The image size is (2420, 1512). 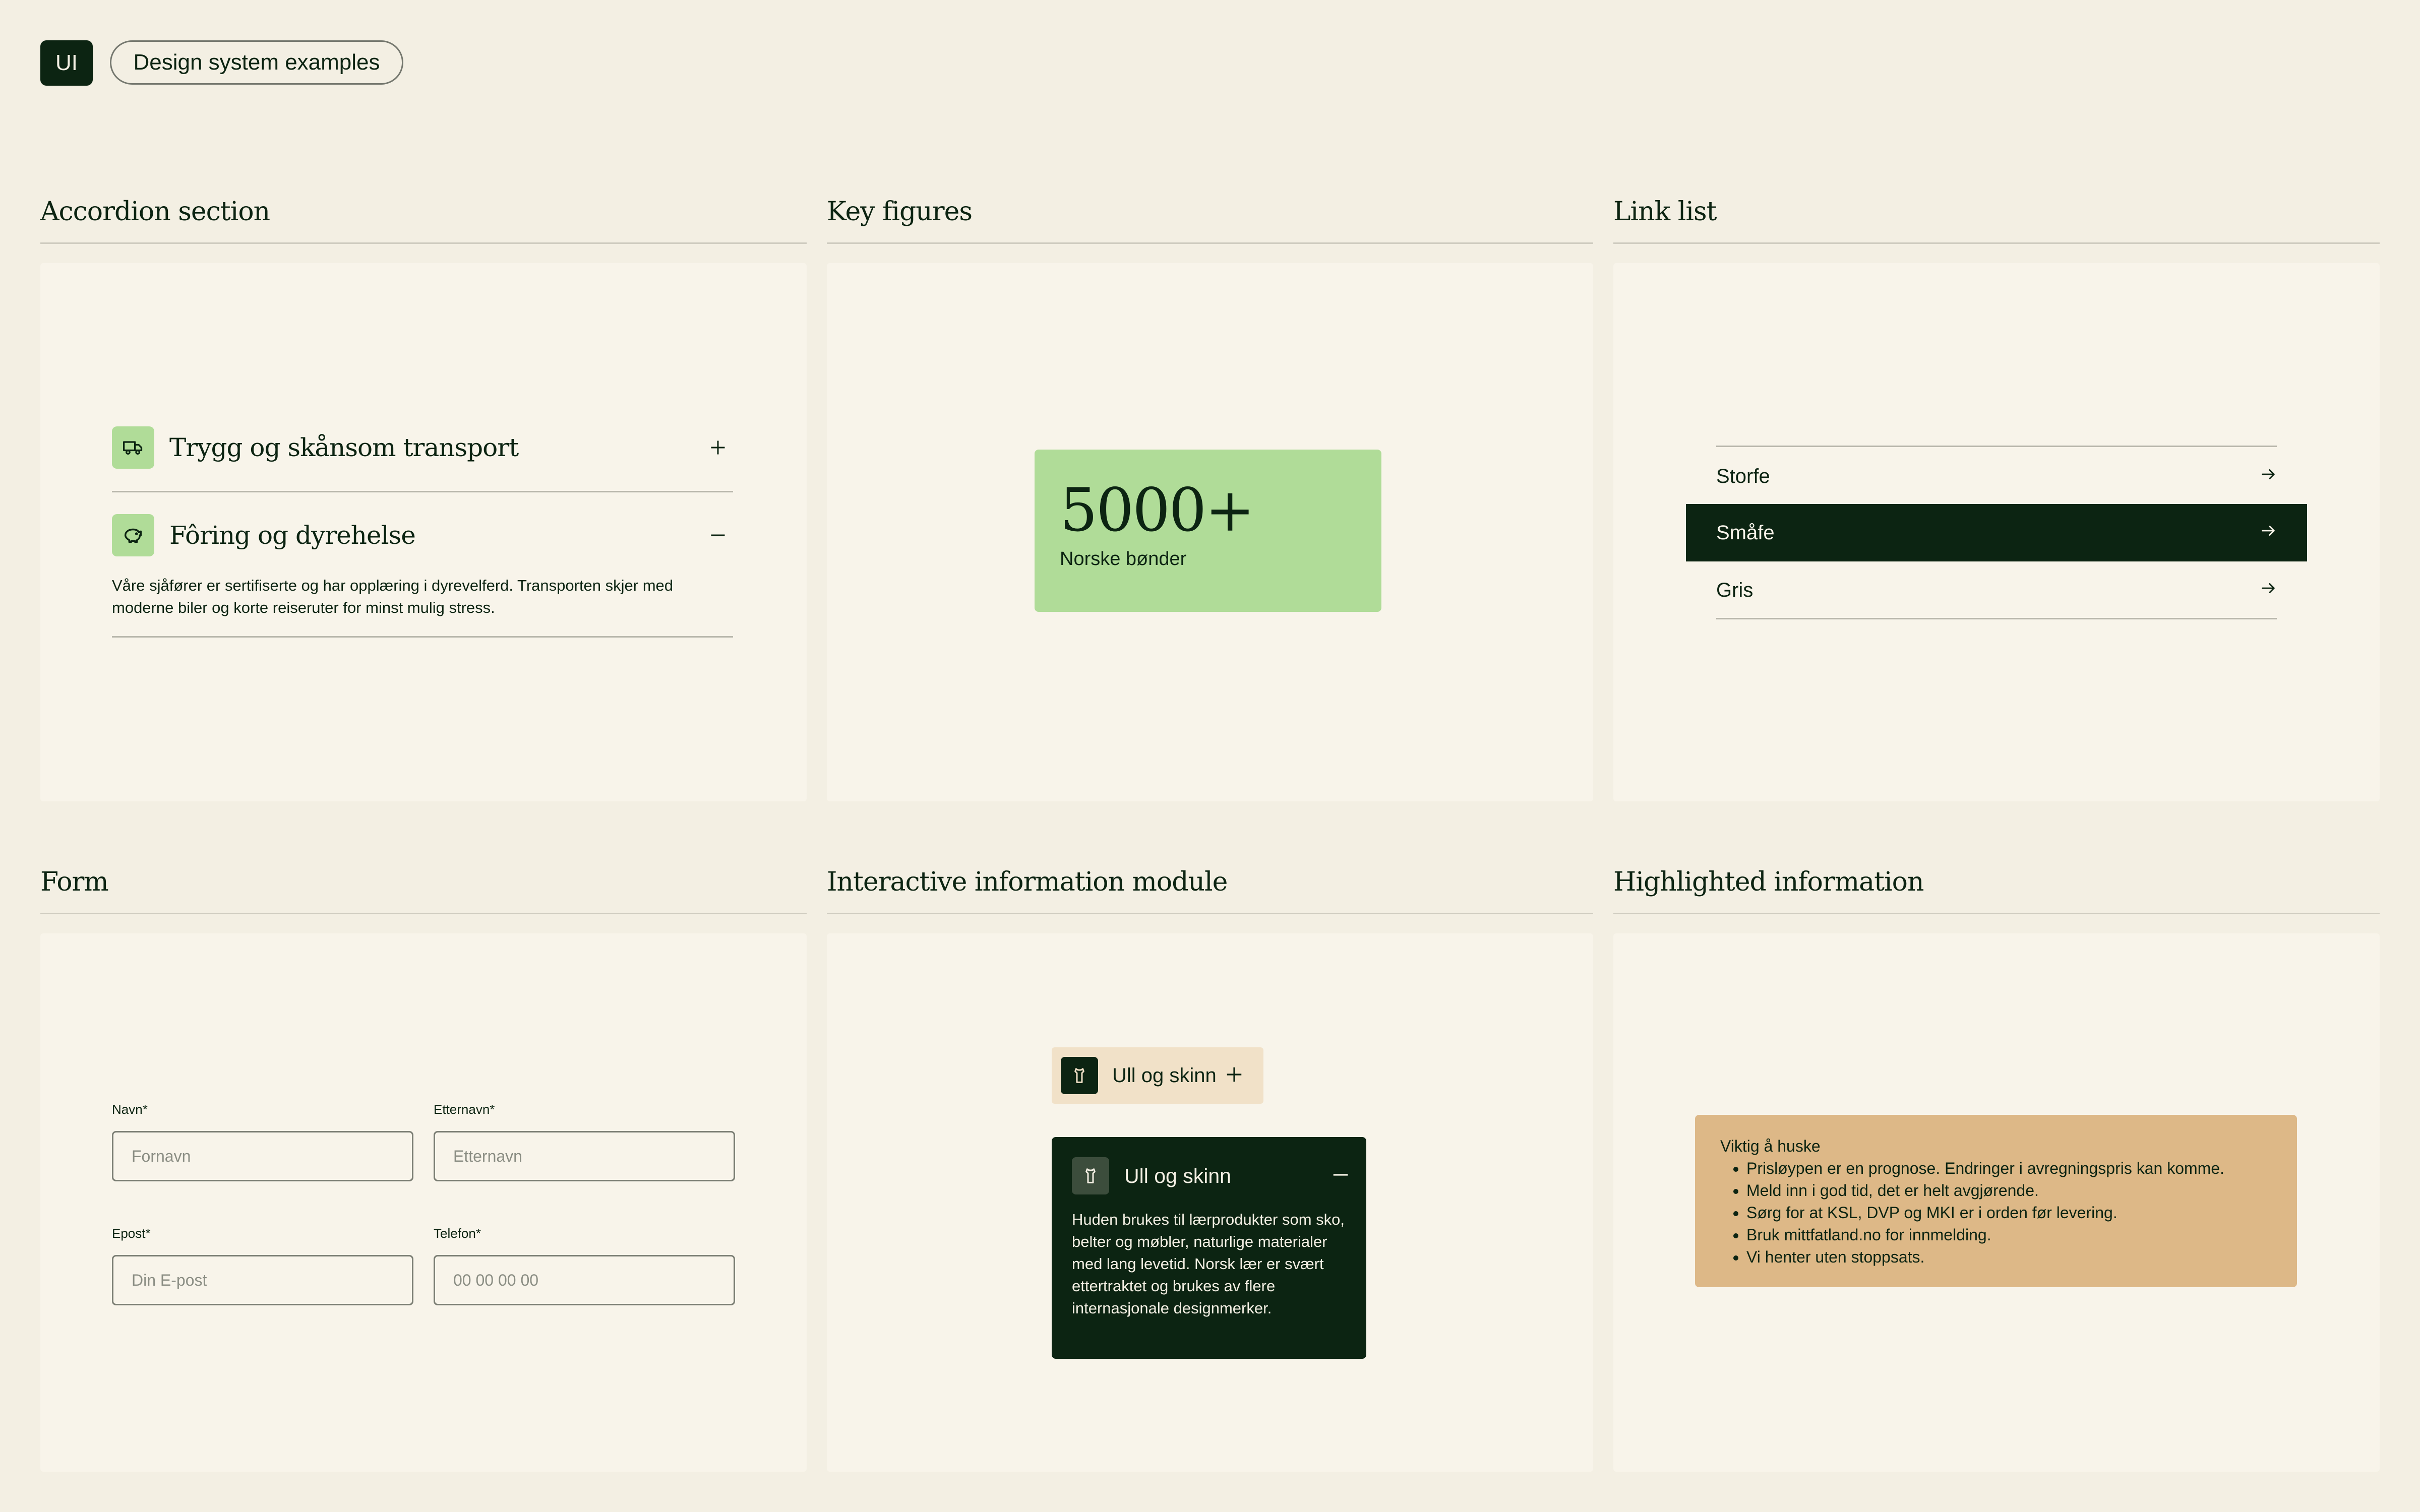 I want to click on first-name-field, so click(x=262, y=1156).